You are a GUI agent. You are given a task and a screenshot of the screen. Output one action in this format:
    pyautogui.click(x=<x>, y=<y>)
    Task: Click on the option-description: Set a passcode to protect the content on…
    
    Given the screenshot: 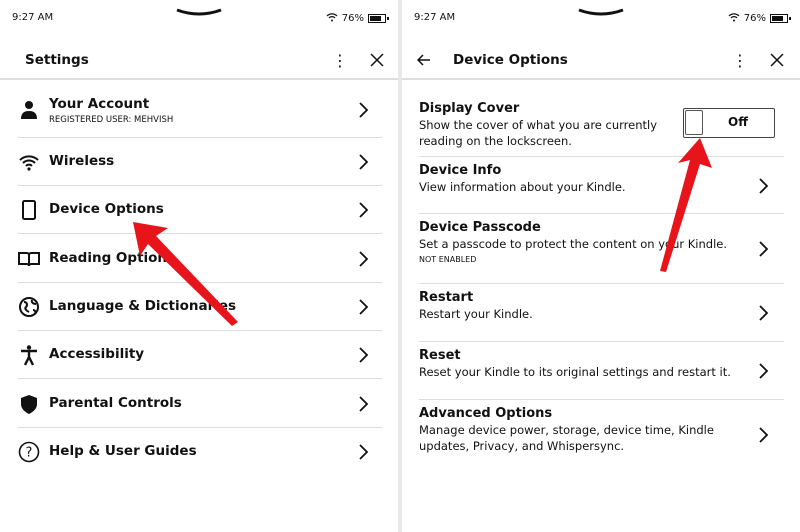 What is the action you would take?
    pyautogui.click(x=573, y=244)
    